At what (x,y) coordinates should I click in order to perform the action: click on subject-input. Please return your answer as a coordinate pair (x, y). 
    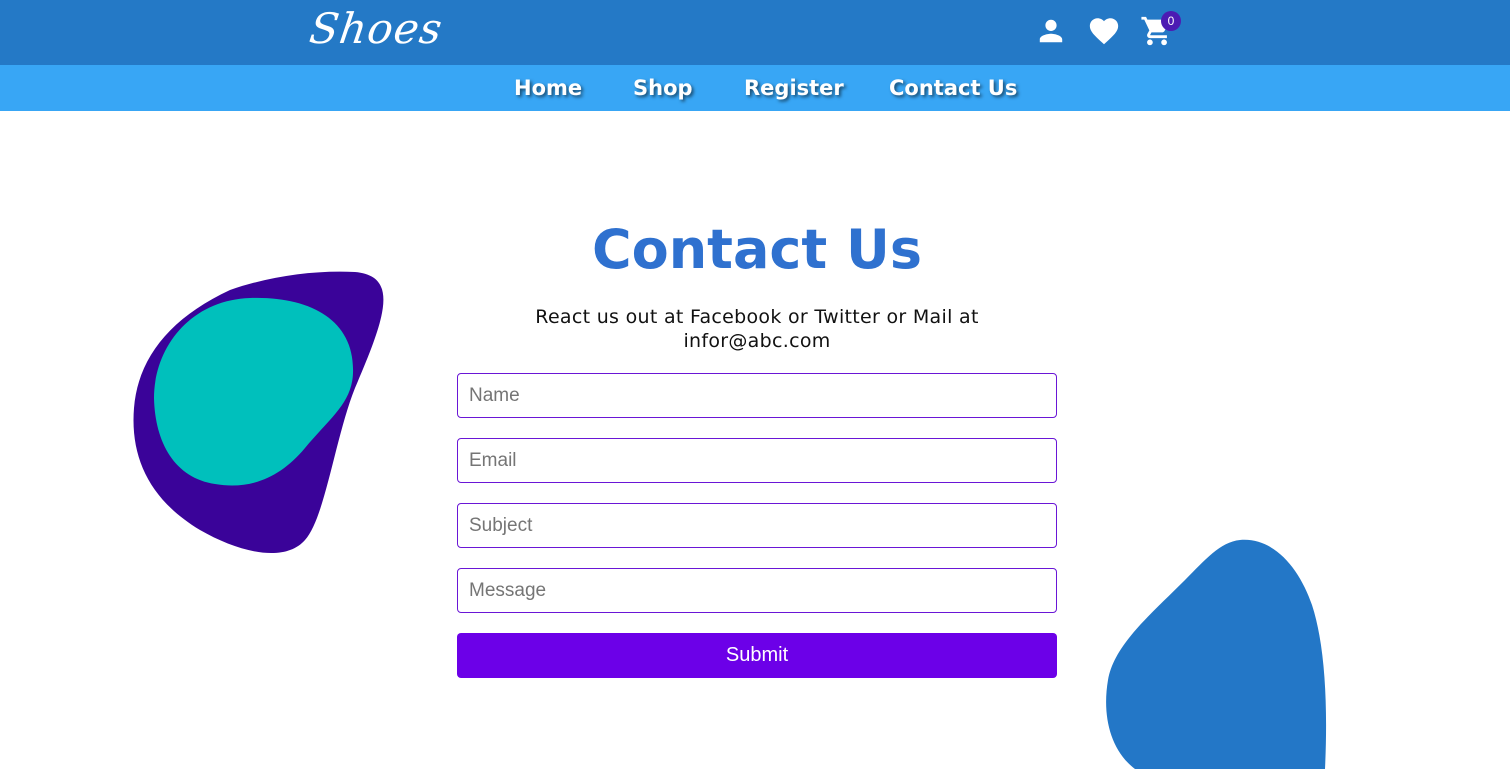
    Looking at the image, I should click on (757, 525).